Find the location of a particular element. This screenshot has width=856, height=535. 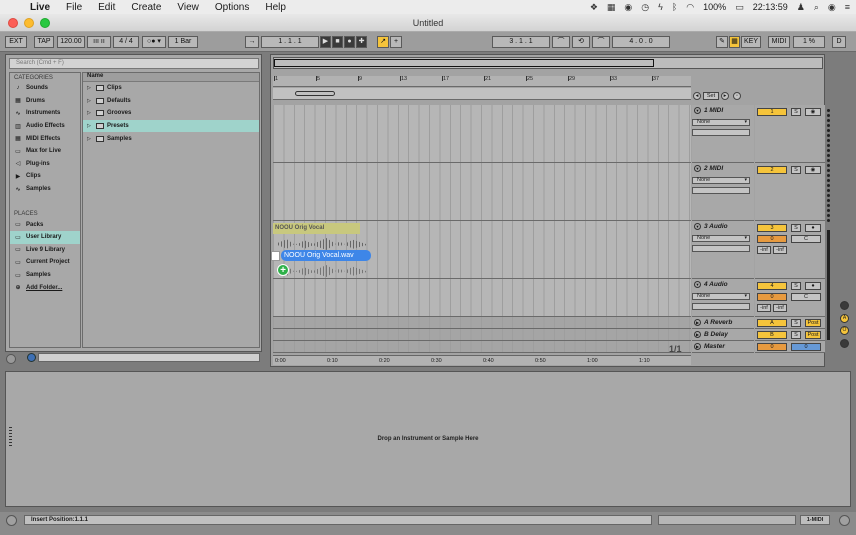

key-map-button: KEY is located at coordinates (751, 42).